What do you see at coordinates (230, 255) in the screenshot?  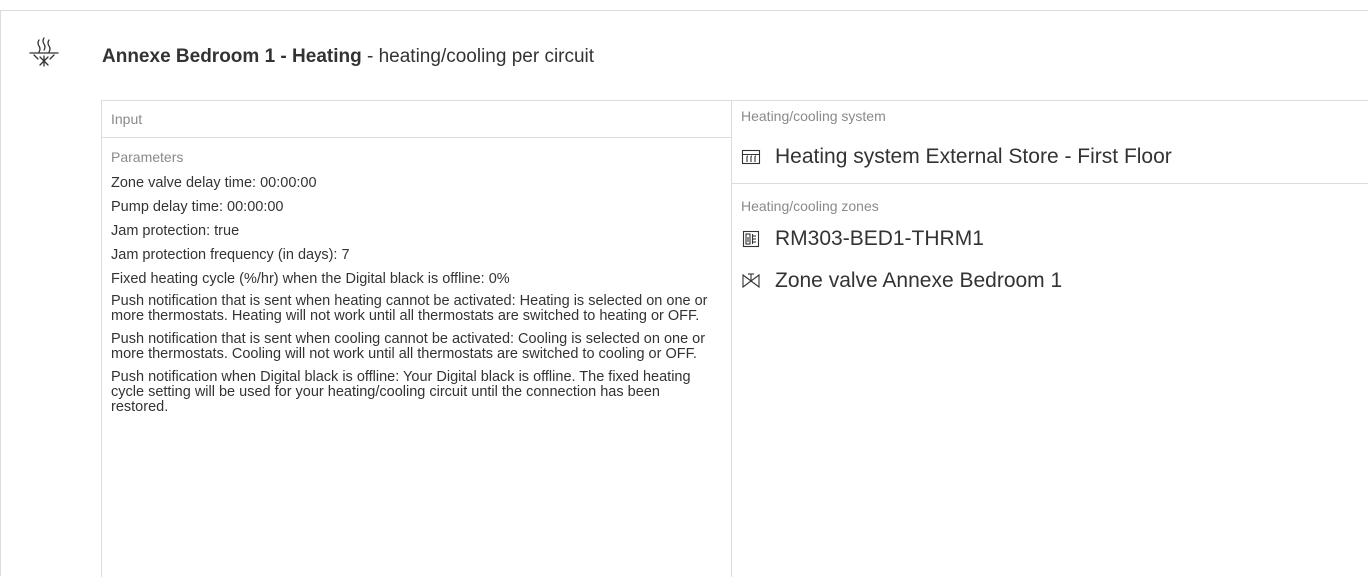 I see `param-jam-protection-frequency: Jam protection frequency (in days): 7` at bounding box center [230, 255].